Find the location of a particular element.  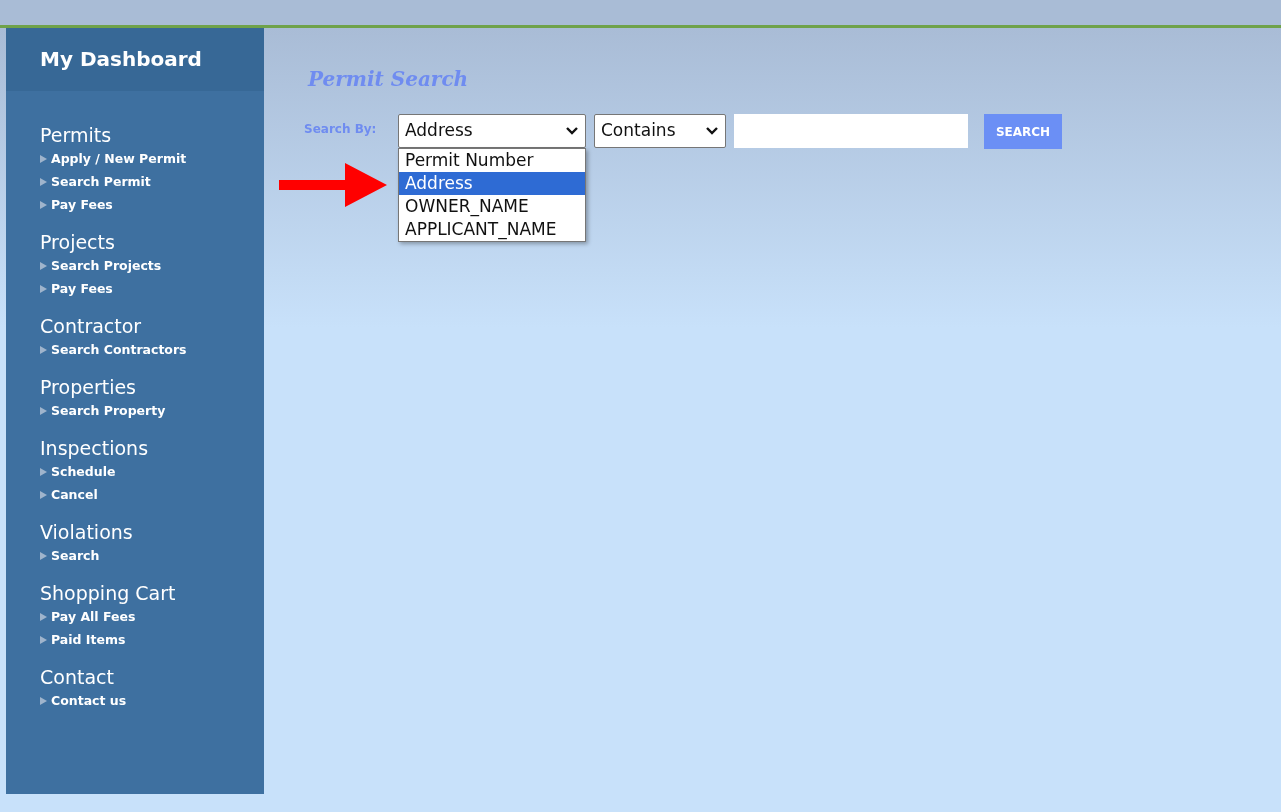

sidebar-link: Search Permit is located at coordinates (101, 181).